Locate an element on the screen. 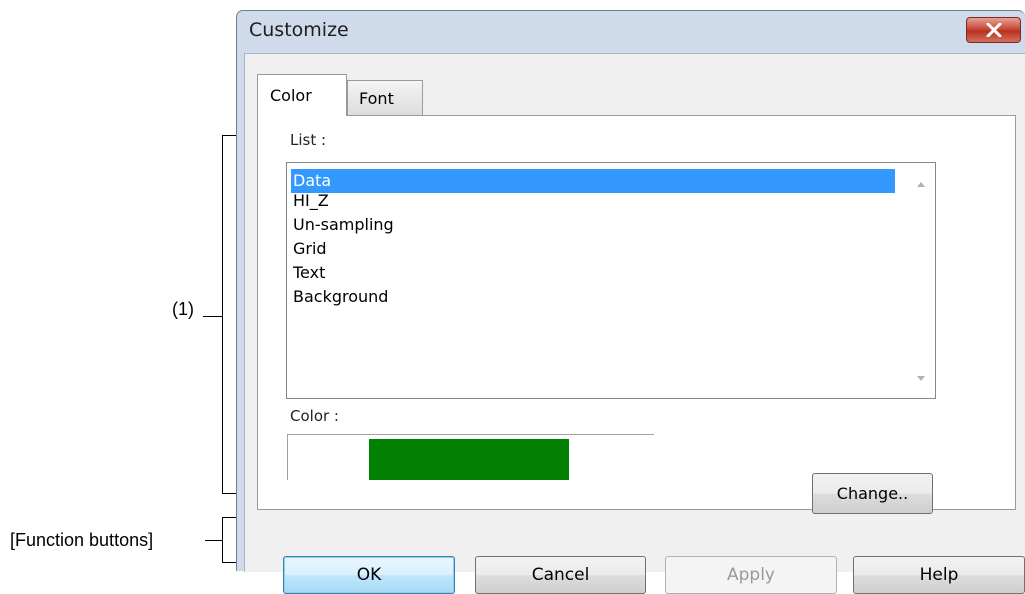 The width and height of the screenshot is (1025, 594). color-label: Color : is located at coordinates (314, 416).